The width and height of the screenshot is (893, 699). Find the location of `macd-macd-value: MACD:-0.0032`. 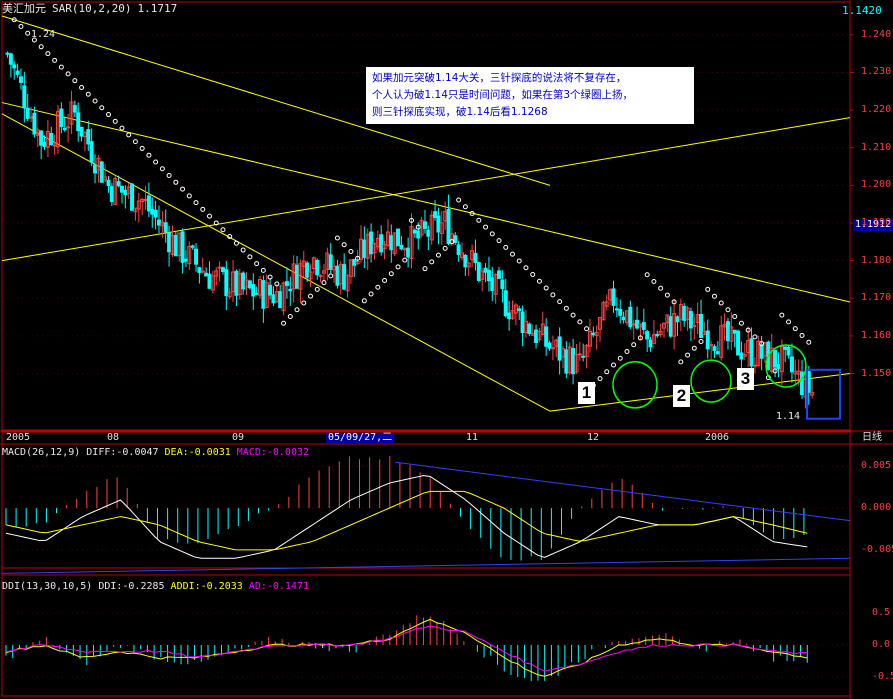

macd-macd-value: MACD:-0.0032 is located at coordinates (273, 452).